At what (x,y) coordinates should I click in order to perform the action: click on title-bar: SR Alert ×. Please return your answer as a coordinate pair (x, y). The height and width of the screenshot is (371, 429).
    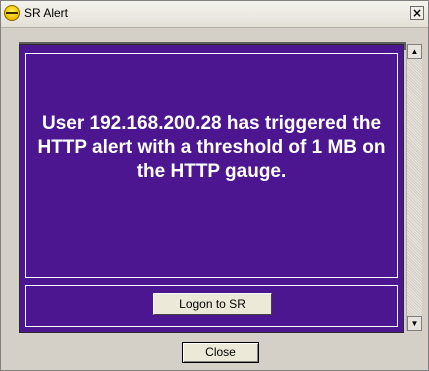
    Looking at the image, I should click on (214, 14).